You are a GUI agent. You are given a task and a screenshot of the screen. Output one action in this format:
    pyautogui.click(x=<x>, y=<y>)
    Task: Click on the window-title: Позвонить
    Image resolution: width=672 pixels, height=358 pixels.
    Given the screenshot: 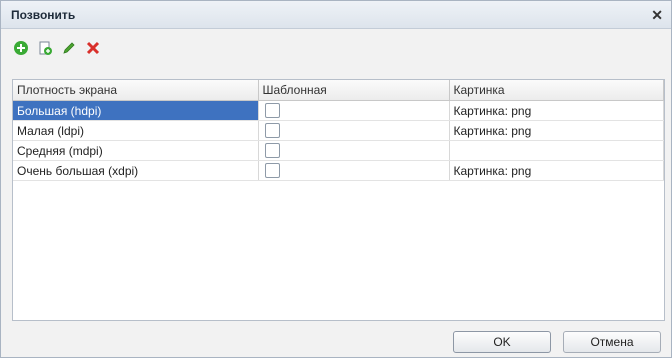 What is the action you would take?
    pyautogui.click(x=43, y=14)
    